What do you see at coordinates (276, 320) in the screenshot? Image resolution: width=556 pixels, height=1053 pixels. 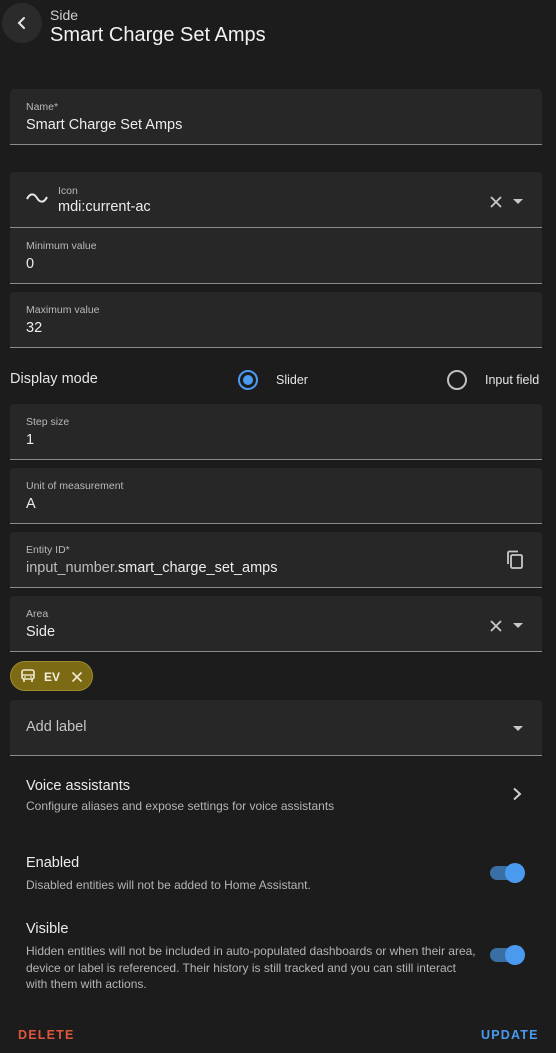 I see `maximum-value-field: Maximum value 32` at bounding box center [276, 320].